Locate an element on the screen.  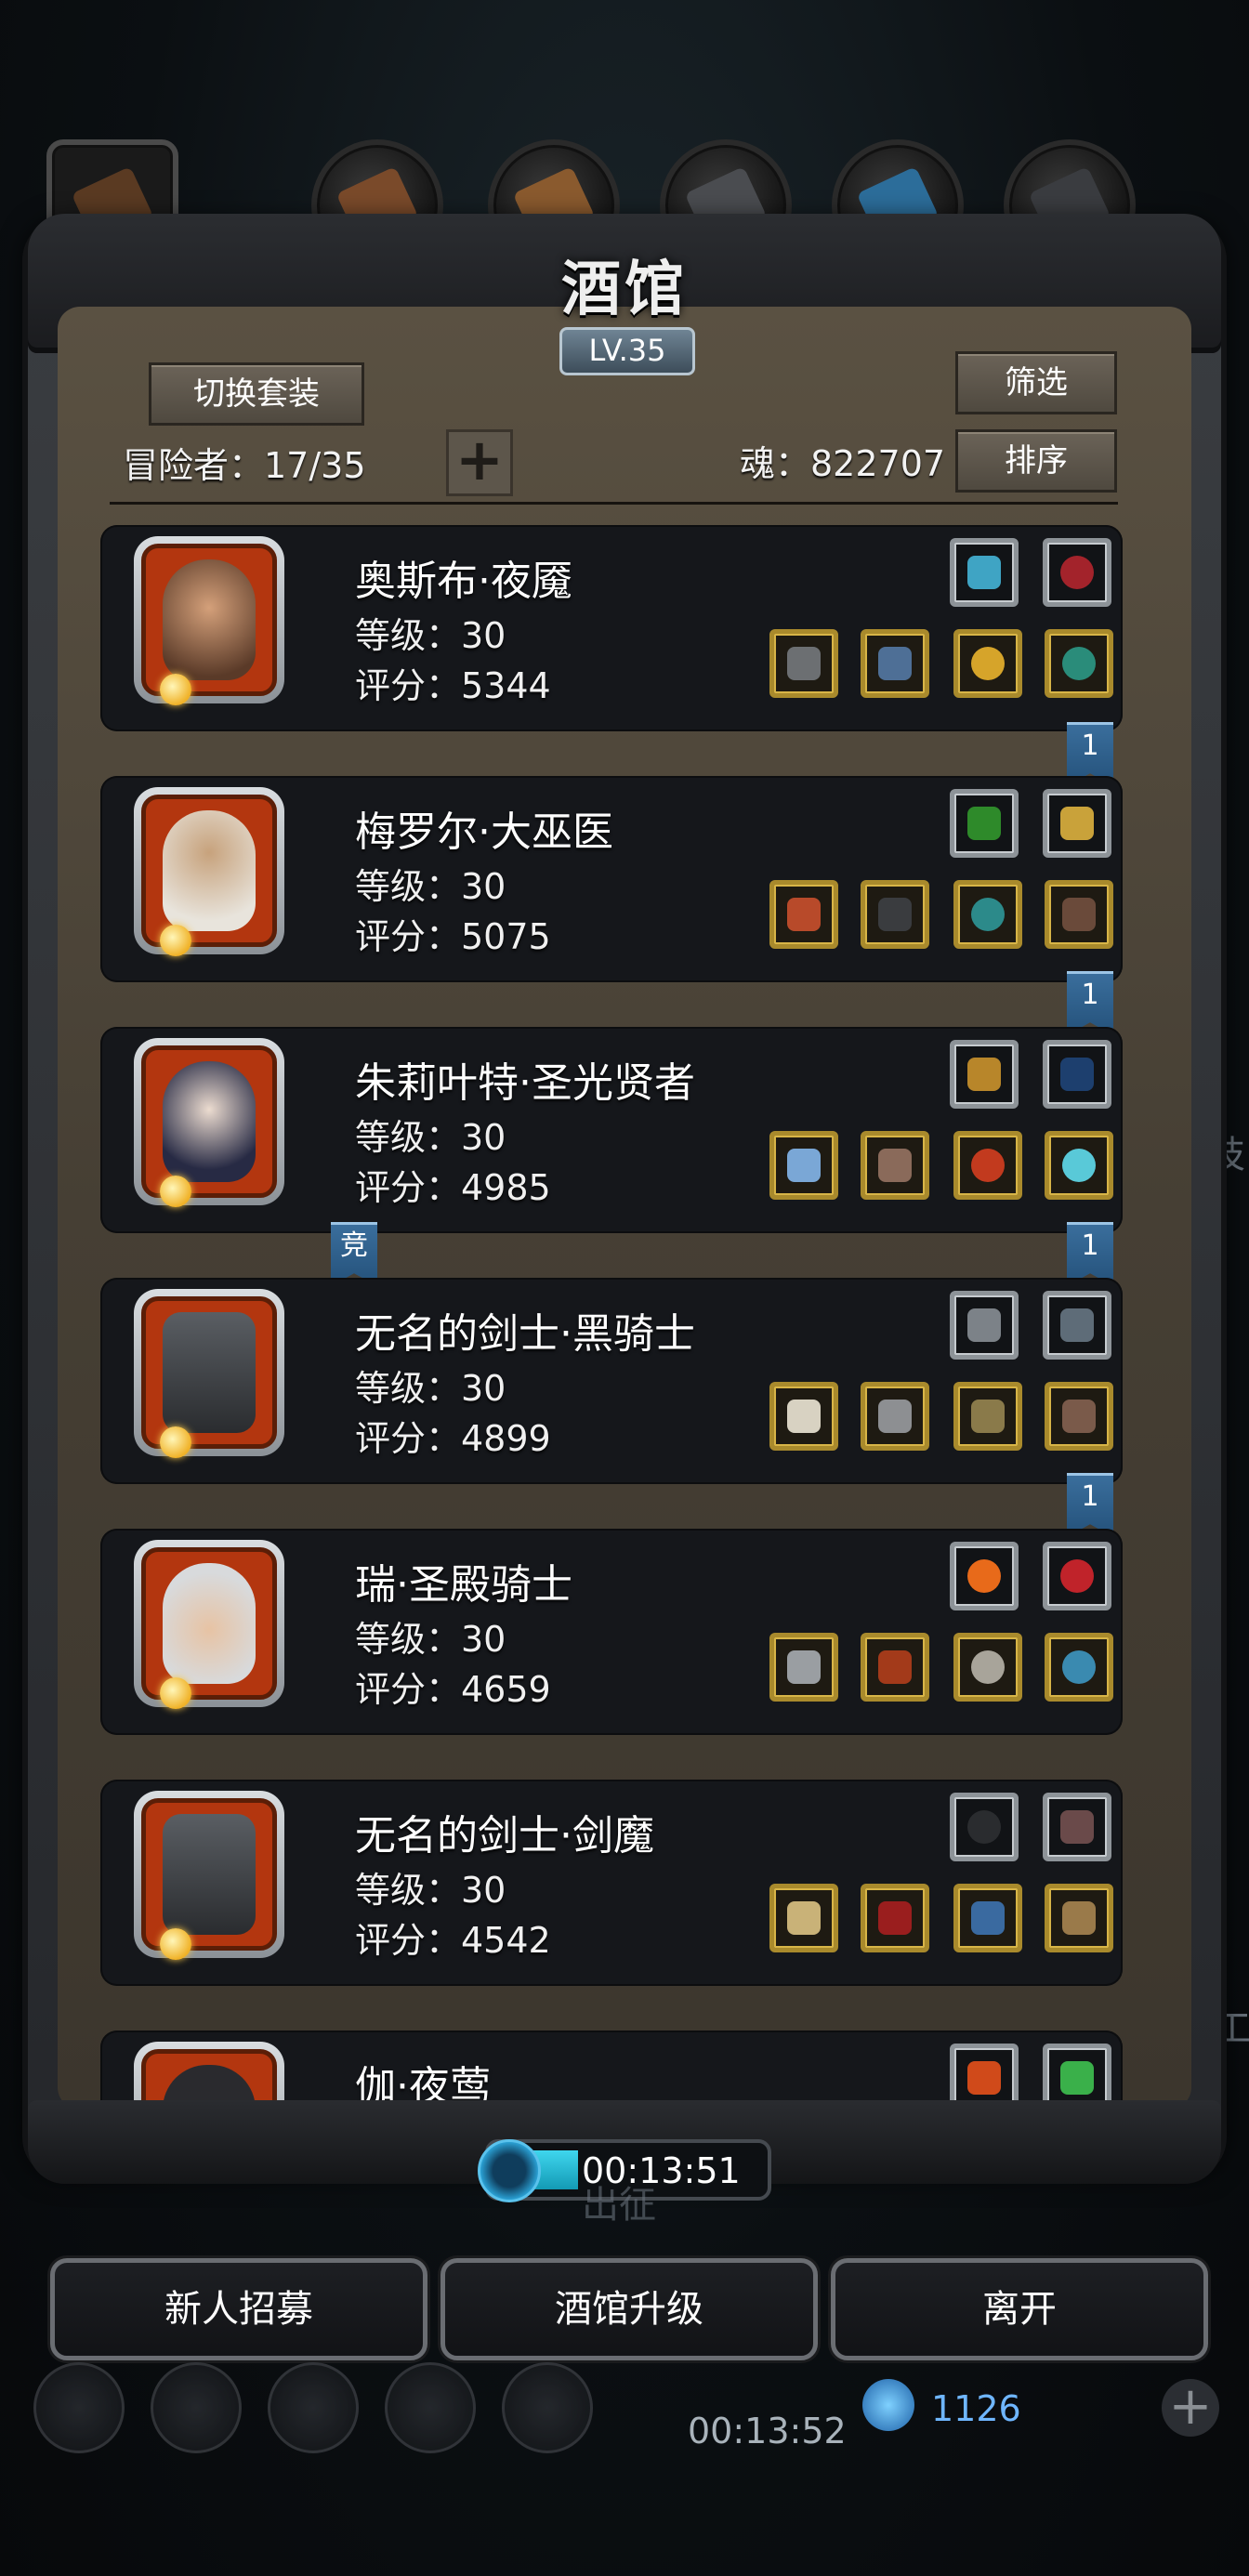
hero-card: 伽·夜莺 is located at coordinates (611, 2068).